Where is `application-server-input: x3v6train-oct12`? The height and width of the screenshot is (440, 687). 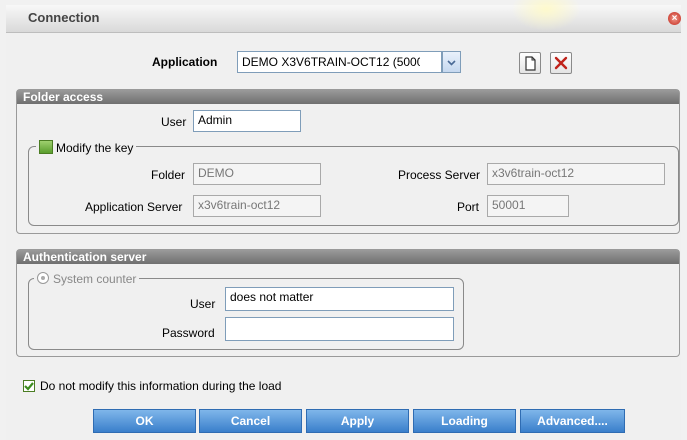 application-server-input: x3v6train-oct12 is located at coordinates (257, 206).